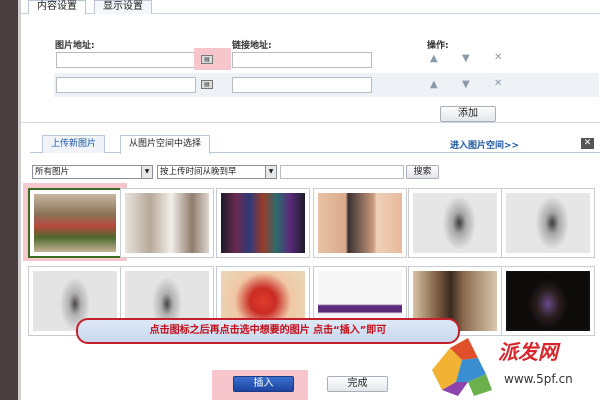 This screenshot has height=403, width=600. Describe the element at coordinates (165, 144) in the screenshot. I see `tab-choose-from-space: 从图片空间中选择` at that location.